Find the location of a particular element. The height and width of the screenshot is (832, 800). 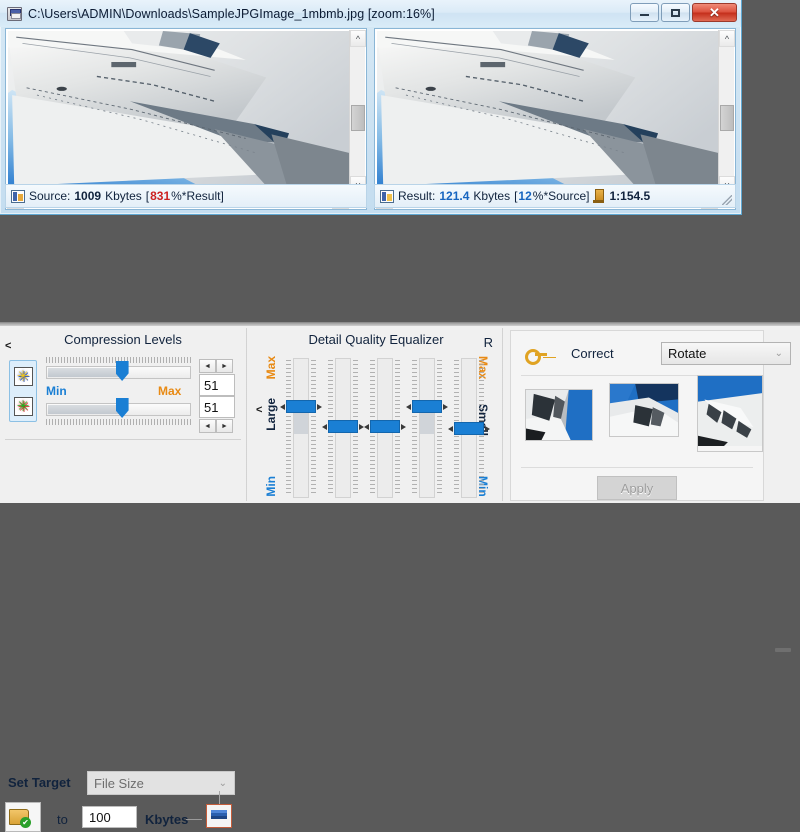

min-label: Min is located at coordinates (56, 391).